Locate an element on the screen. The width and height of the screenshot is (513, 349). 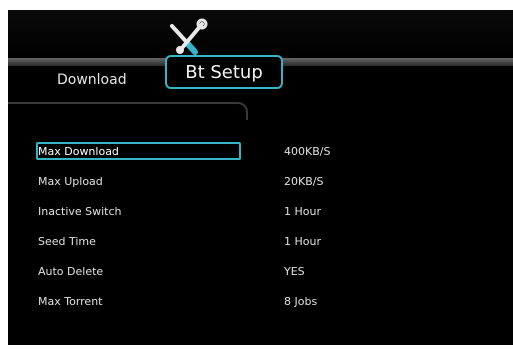
setting-row-max-download: Max Download 400KB/S is located at coordinates (260, 152).